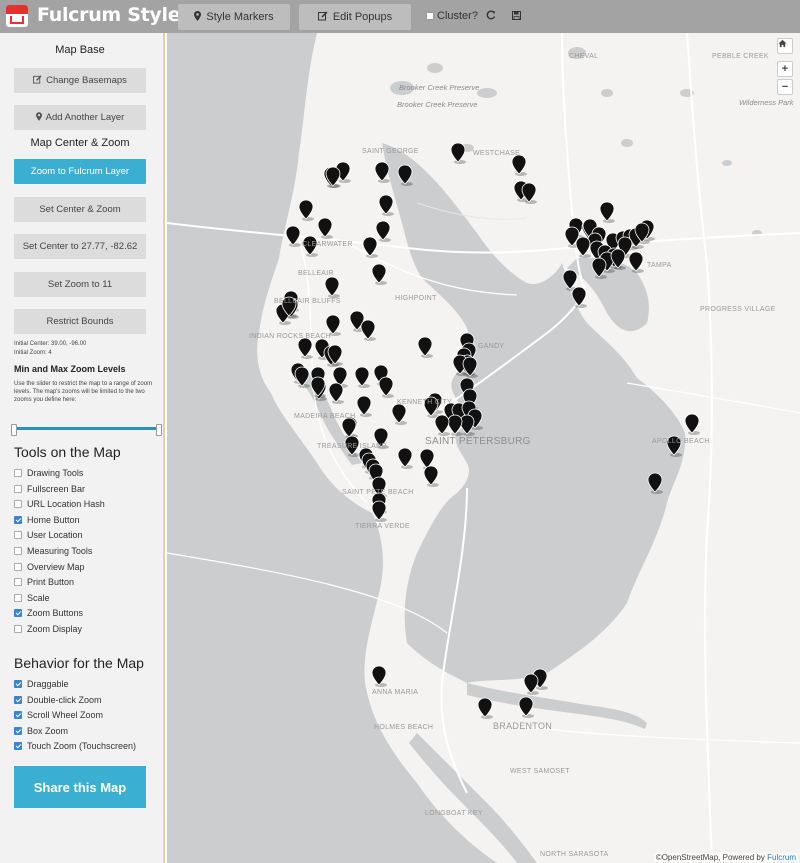  Describe the element at coordinates (781, 857) in the screenshot. I see `attribution-fulcrum-link: Fulcrum` at that location.